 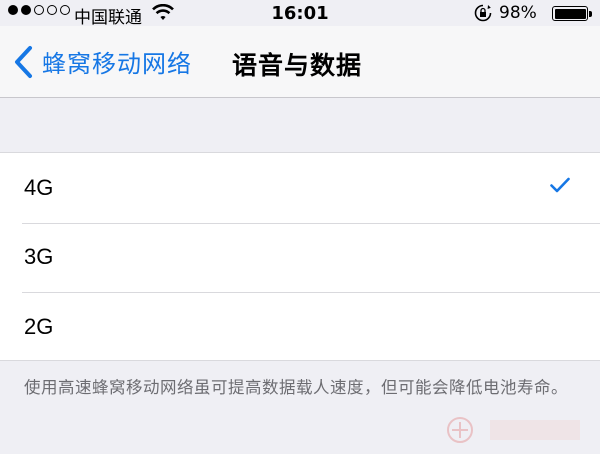 I want to click on rotation-lock-icon, so click(x=483, y=13).